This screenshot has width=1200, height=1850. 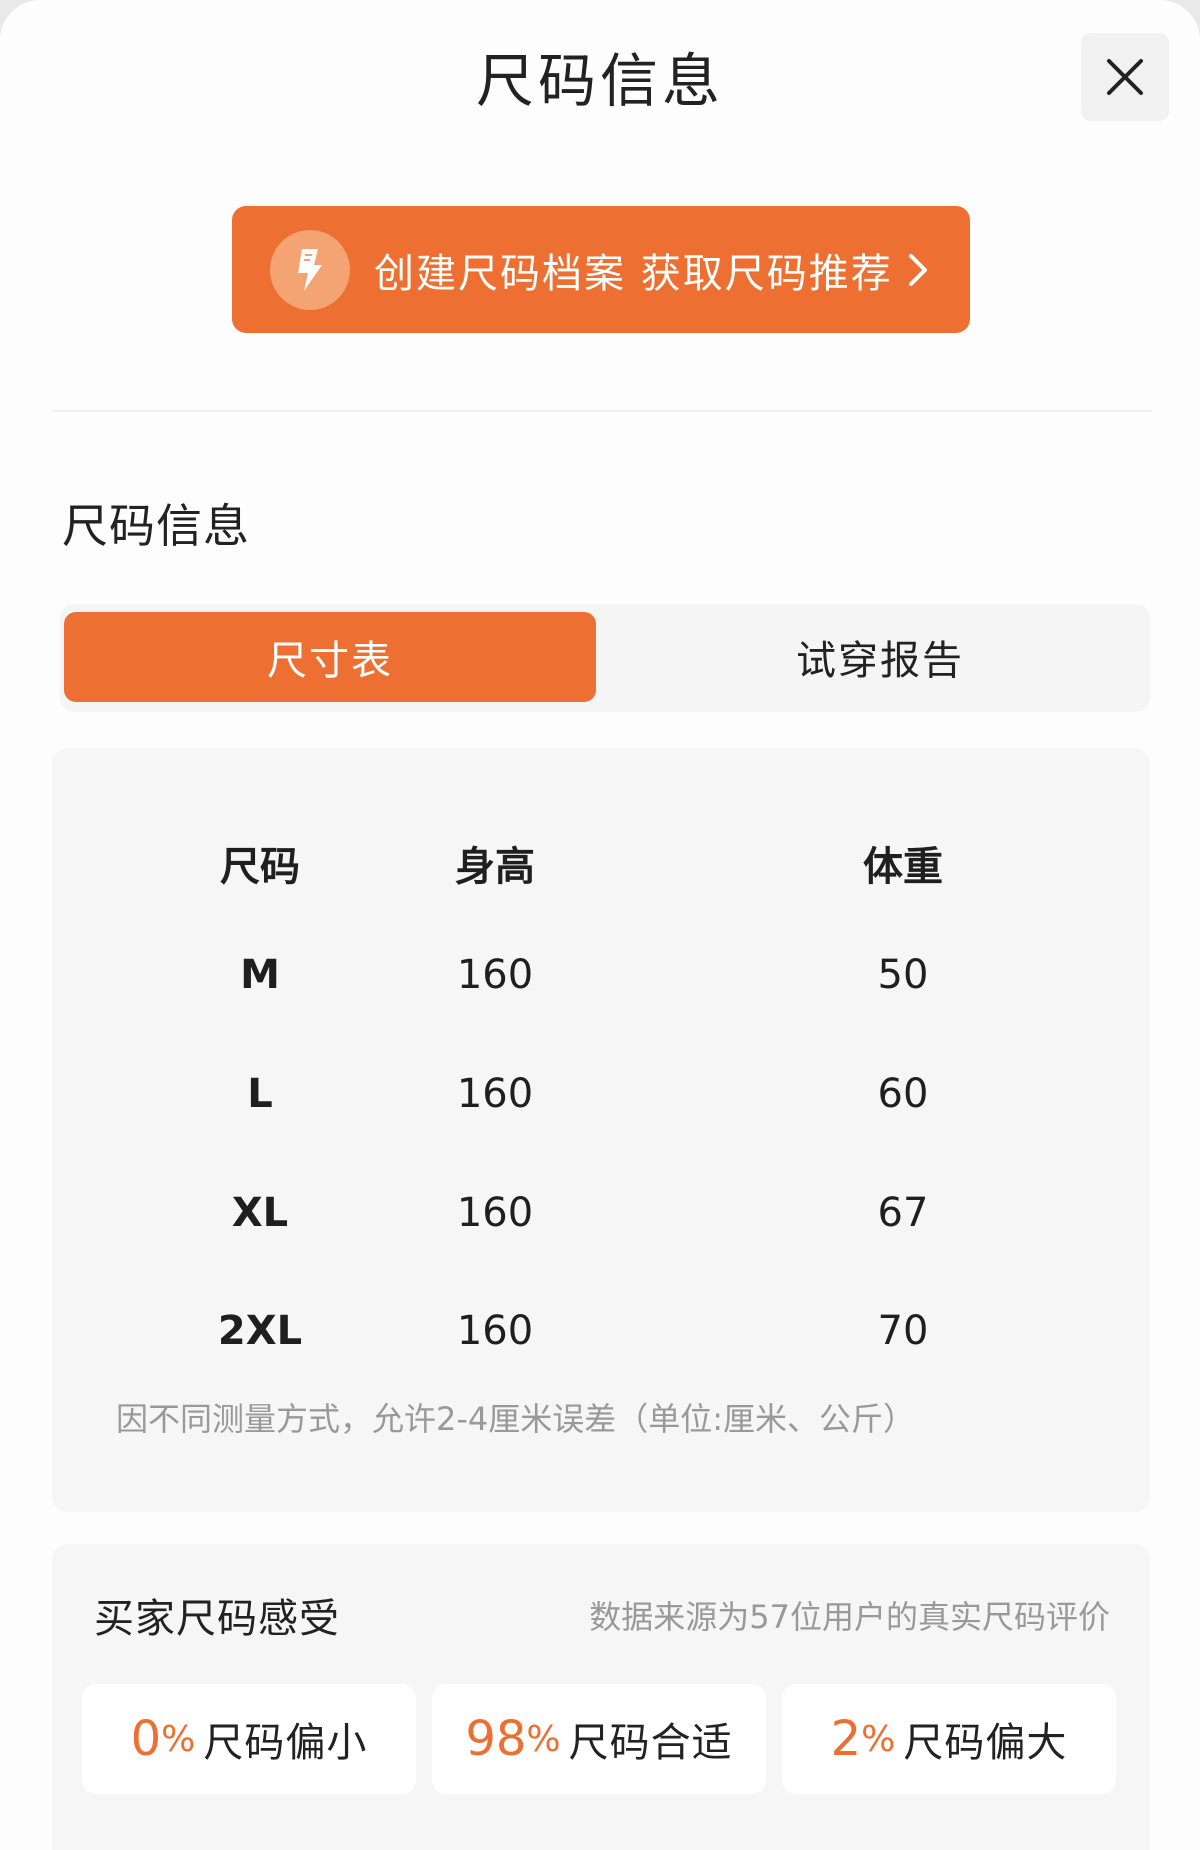 I want to click on feel-label: 尺码偏小, so click(x=285, y=1743).